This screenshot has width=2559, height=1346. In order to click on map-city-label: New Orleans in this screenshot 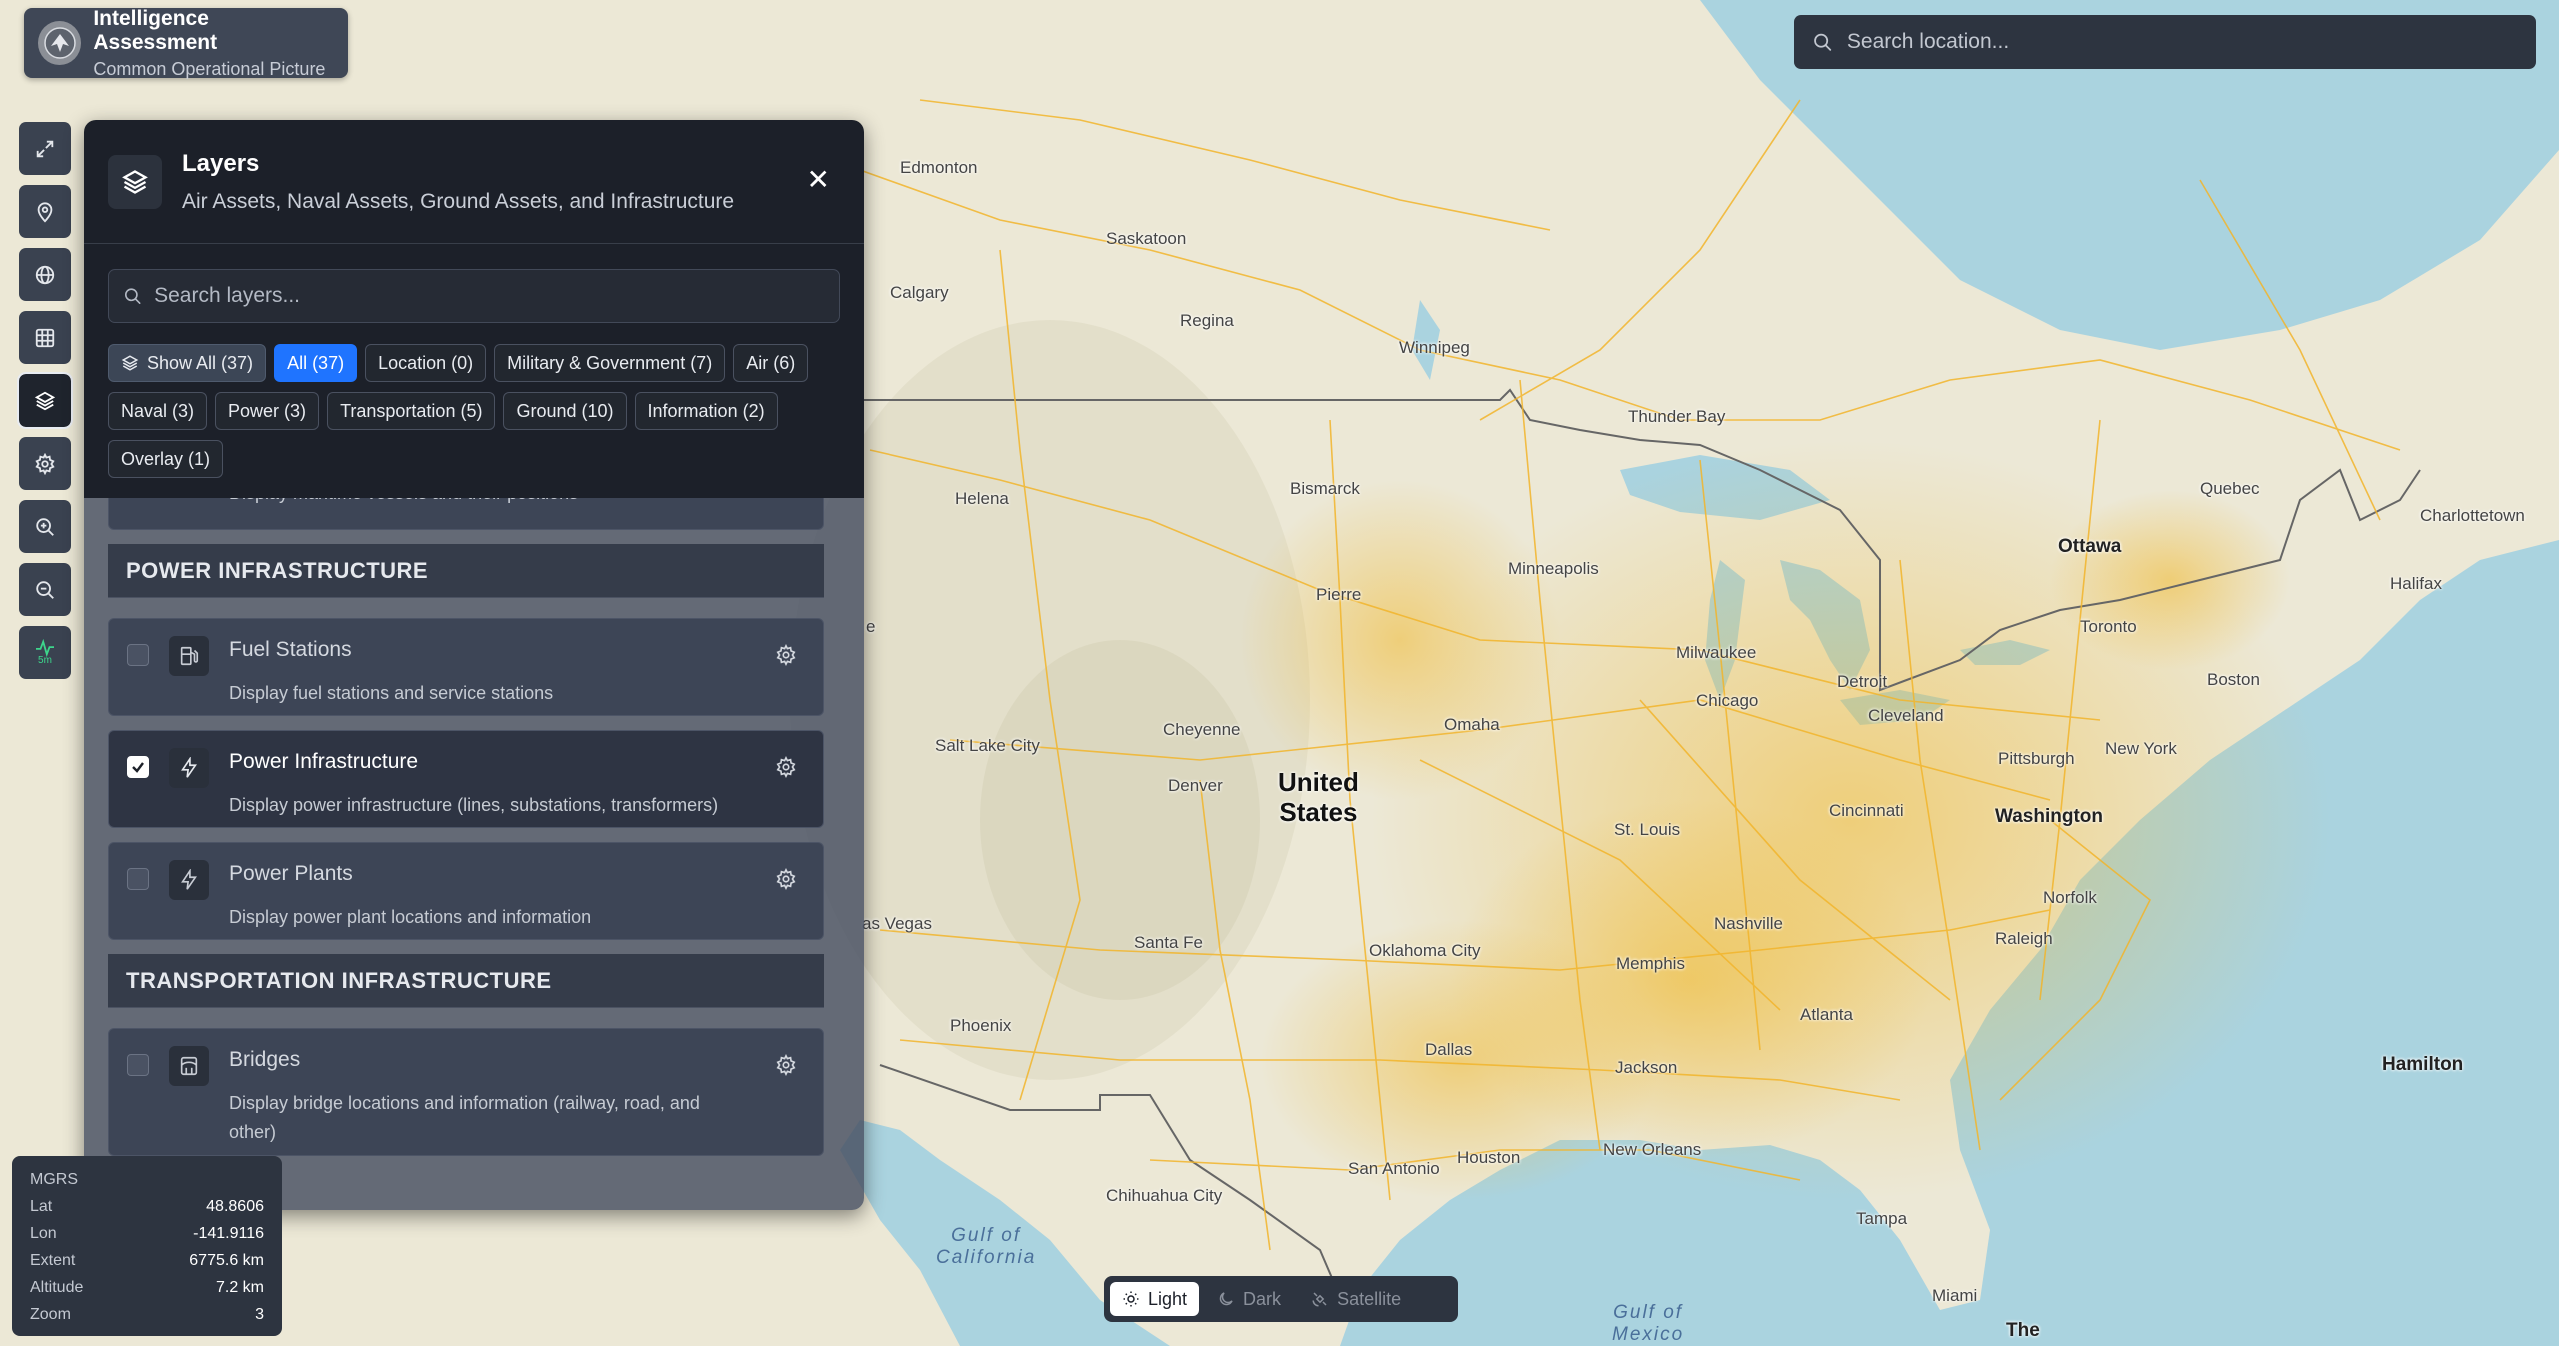, I will do `click(1652, 1149)`.